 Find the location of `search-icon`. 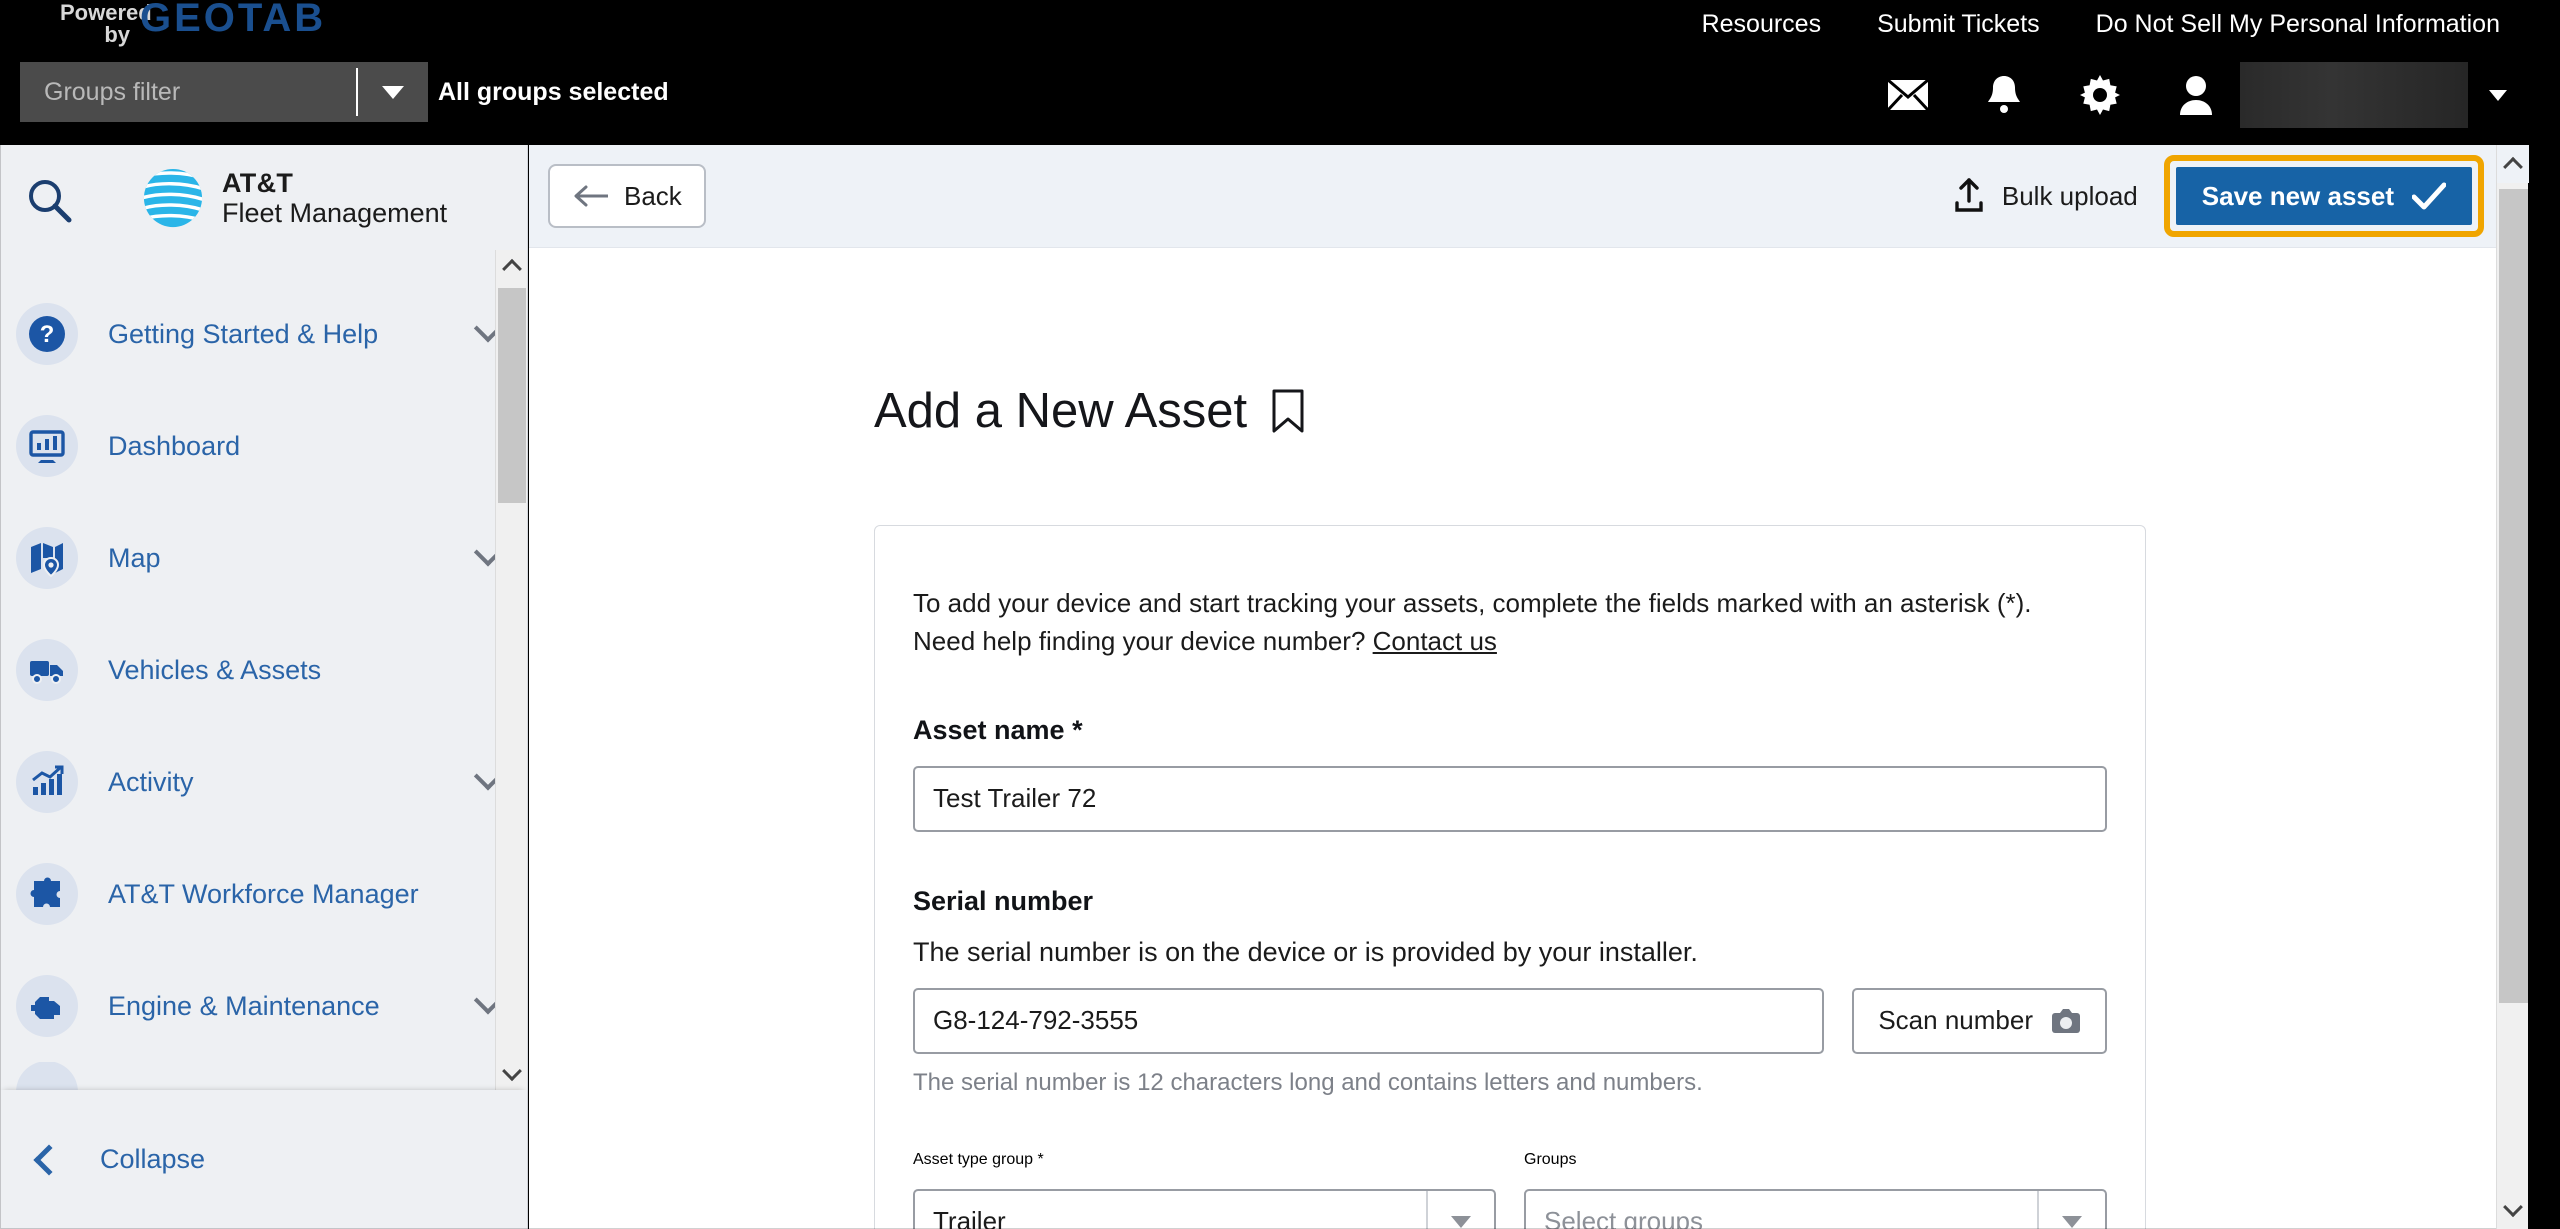

search-icon is located at coordinates (49, 200).